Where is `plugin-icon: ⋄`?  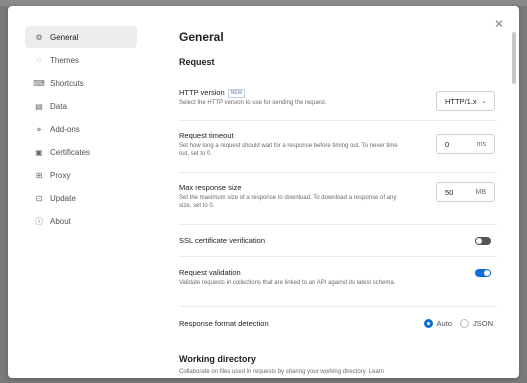
plugin-icon: ⋄ is located at coordinates (39, 129).